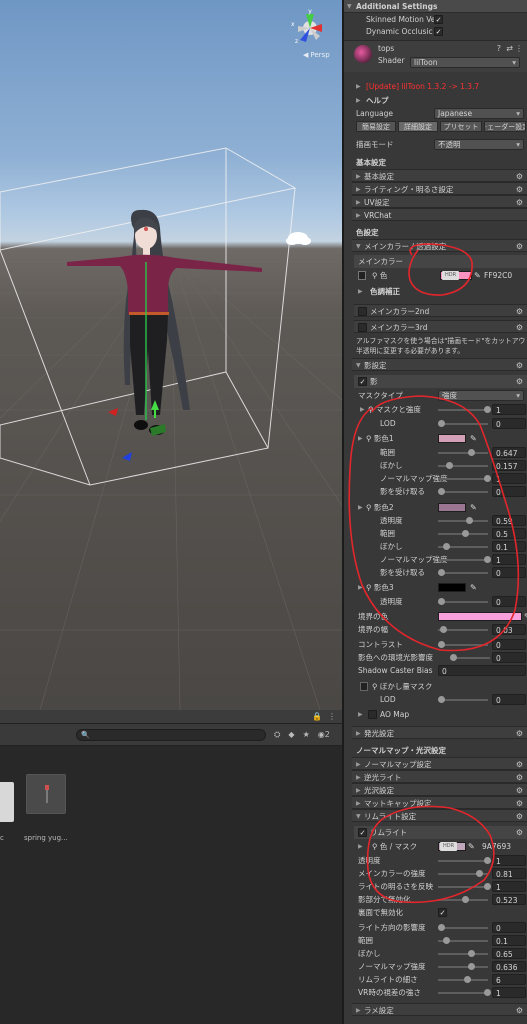 This screenshot has height=1024, width=527. What do you see at coordinates (324, 734) in the screenshot?
I see `eye-icon: ◉2` at bounding box center [324, 734].